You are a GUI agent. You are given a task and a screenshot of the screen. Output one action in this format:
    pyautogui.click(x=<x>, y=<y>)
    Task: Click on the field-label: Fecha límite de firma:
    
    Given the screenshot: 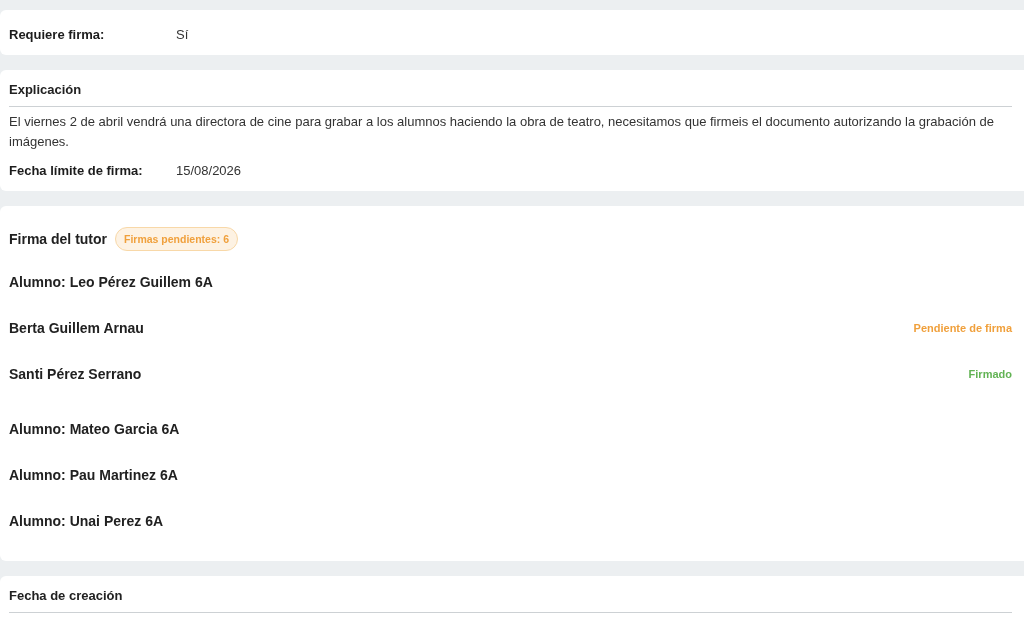 What is the action you would take?
    pyautogui.click(x=76, y=171)
    